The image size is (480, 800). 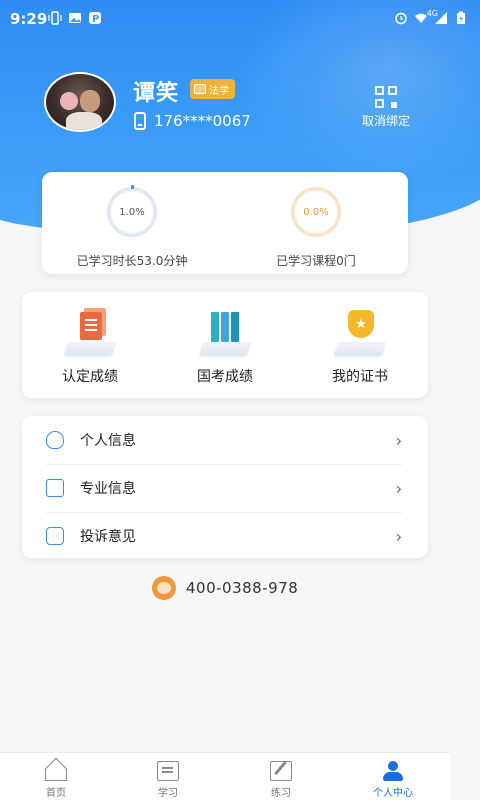 What do you see at coordinates (386, 97) in the screenshot?
I see `qr-code-icon` at bounding box center [386, 97].